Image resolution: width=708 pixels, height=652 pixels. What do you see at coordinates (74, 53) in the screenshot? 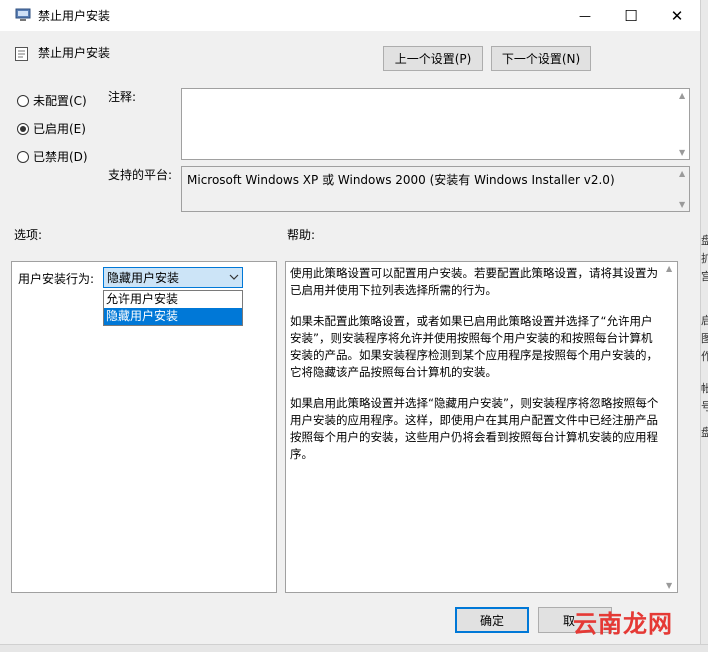
I see `policy-name: 禁止用户安装` at bounding box center [74, 53].